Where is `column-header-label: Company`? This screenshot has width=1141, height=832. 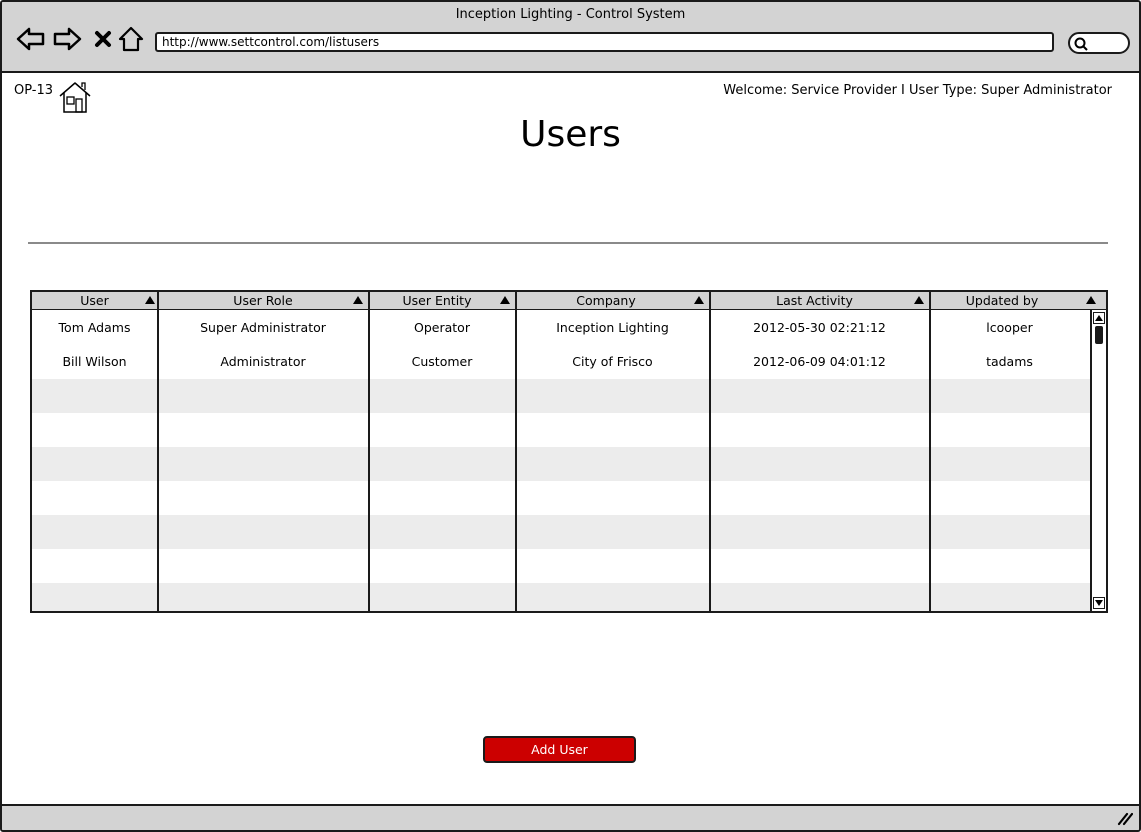 column-header-label: Company is located at coordinates (606, 300).